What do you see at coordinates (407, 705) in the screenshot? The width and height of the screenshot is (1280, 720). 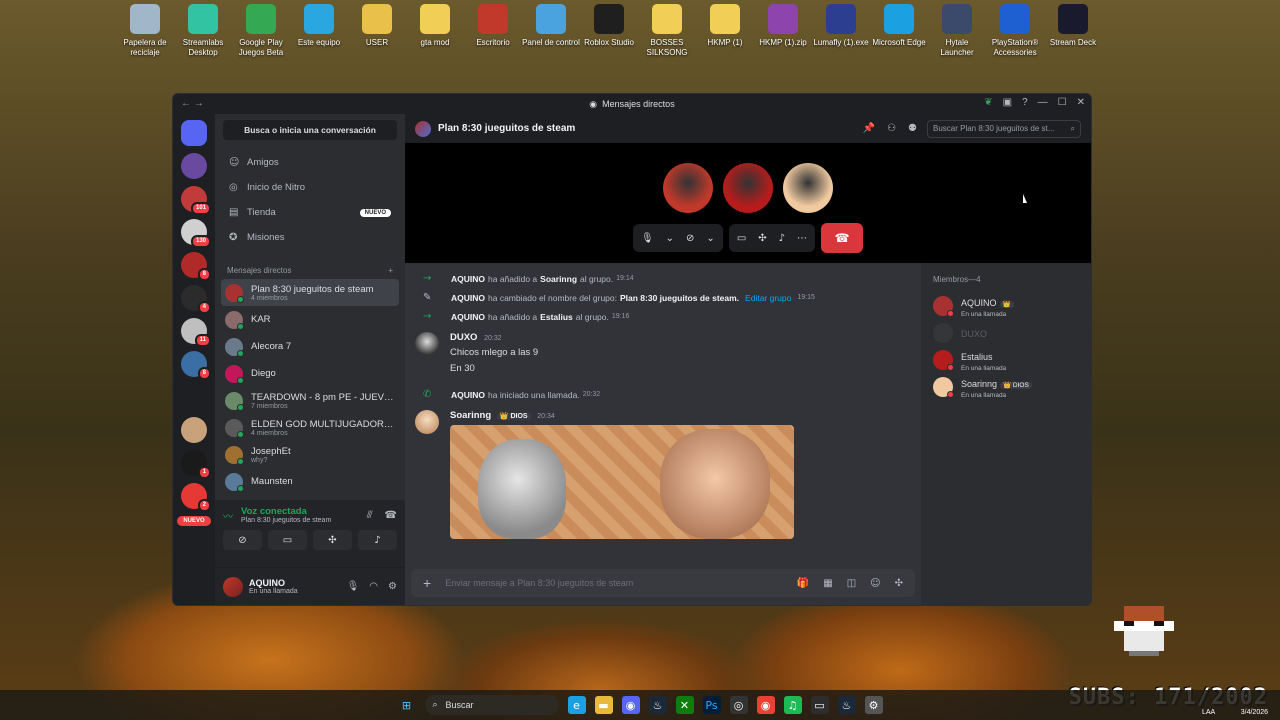 I see `windows-start-icon: ⊞` at bounding box center [407, 705].